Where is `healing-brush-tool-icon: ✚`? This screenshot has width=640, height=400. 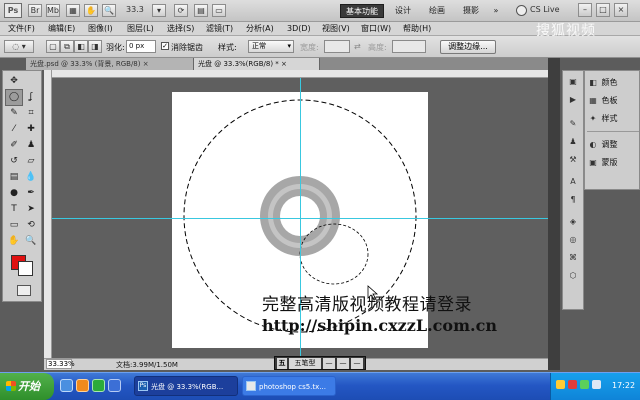
healing-brush-tool-icon: ✚ is located at coordinates (31, 129).